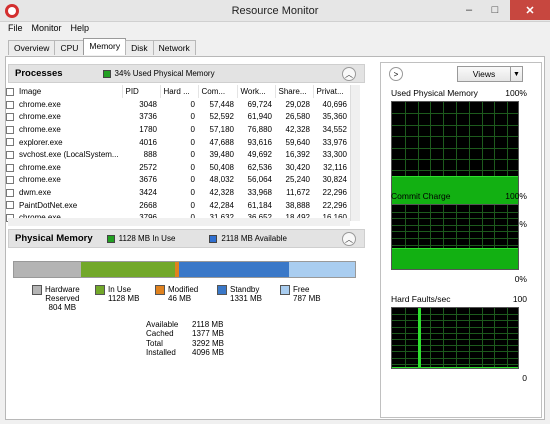 Image resolution: width=550 pixels, height=424 pixels. What do you see at coordinates (221, 180) in the screenshot?
I see `process-cell: 48,032` at bounding box center [221, 180].